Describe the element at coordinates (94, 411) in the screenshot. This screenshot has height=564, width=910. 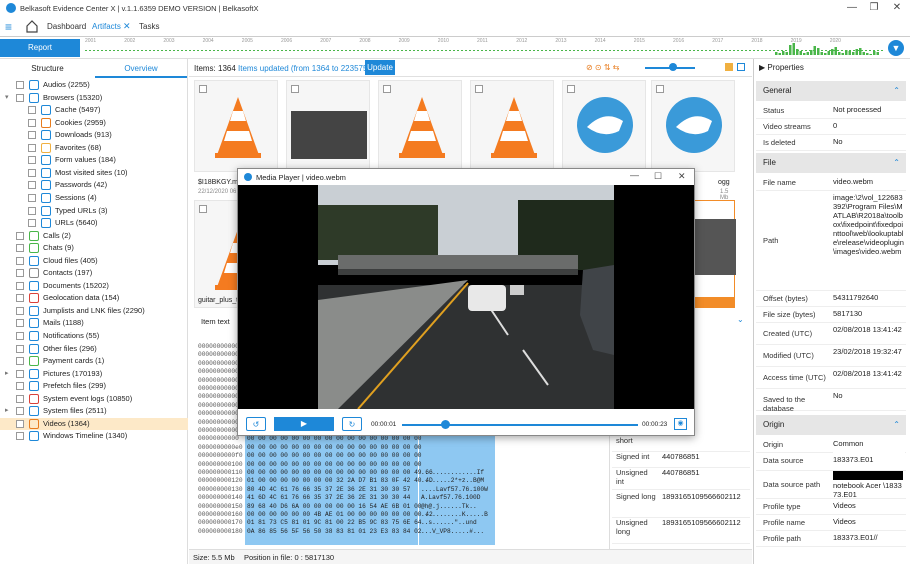
I see `tree-item: ▸ System files (2511)` at that location.